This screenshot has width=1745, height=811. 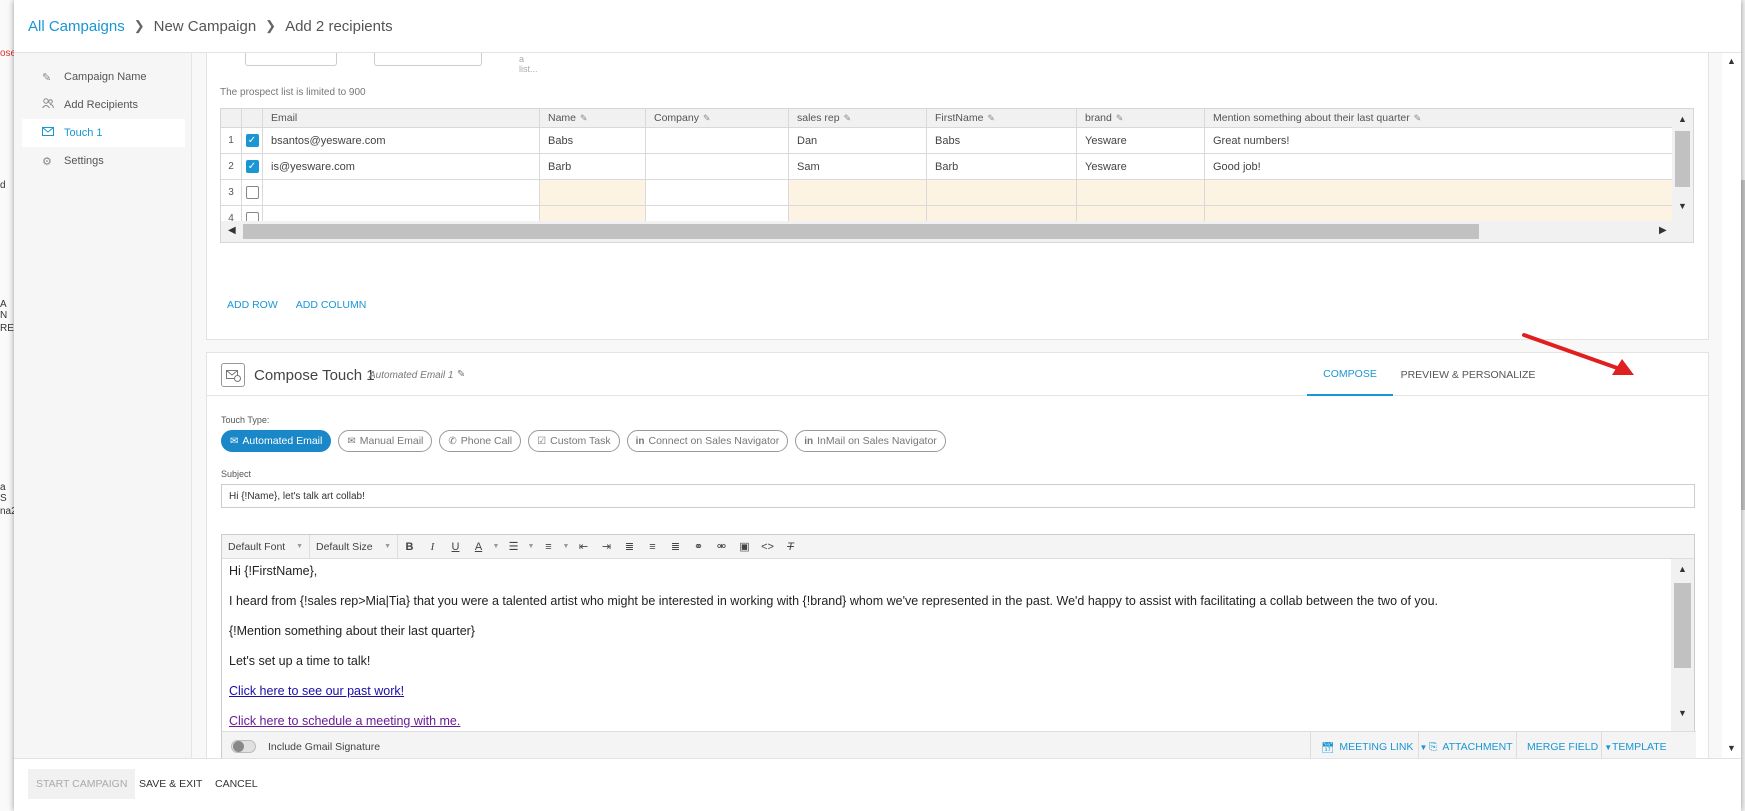 I want to click on touch-type-manual-email: ✉ Manual Email, so click(x=385, y=441).